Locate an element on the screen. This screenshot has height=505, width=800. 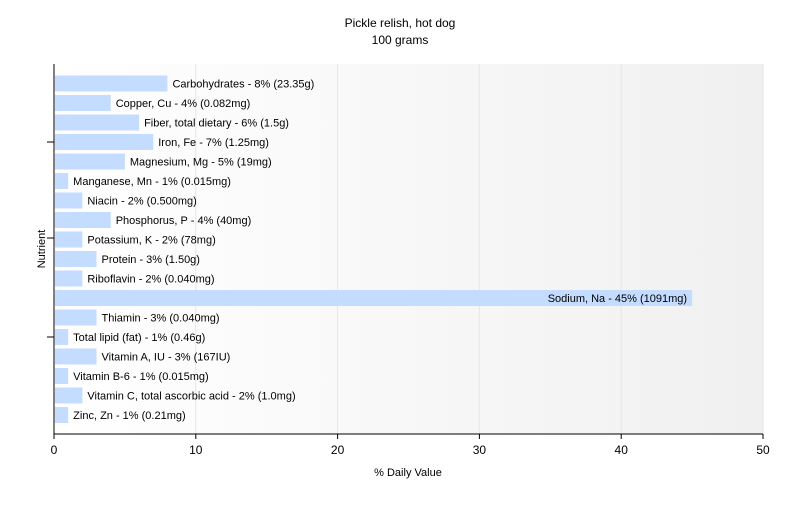
bar-label: Sodium, Na - 45% (1091mg) is located at coordinates (617, 299).